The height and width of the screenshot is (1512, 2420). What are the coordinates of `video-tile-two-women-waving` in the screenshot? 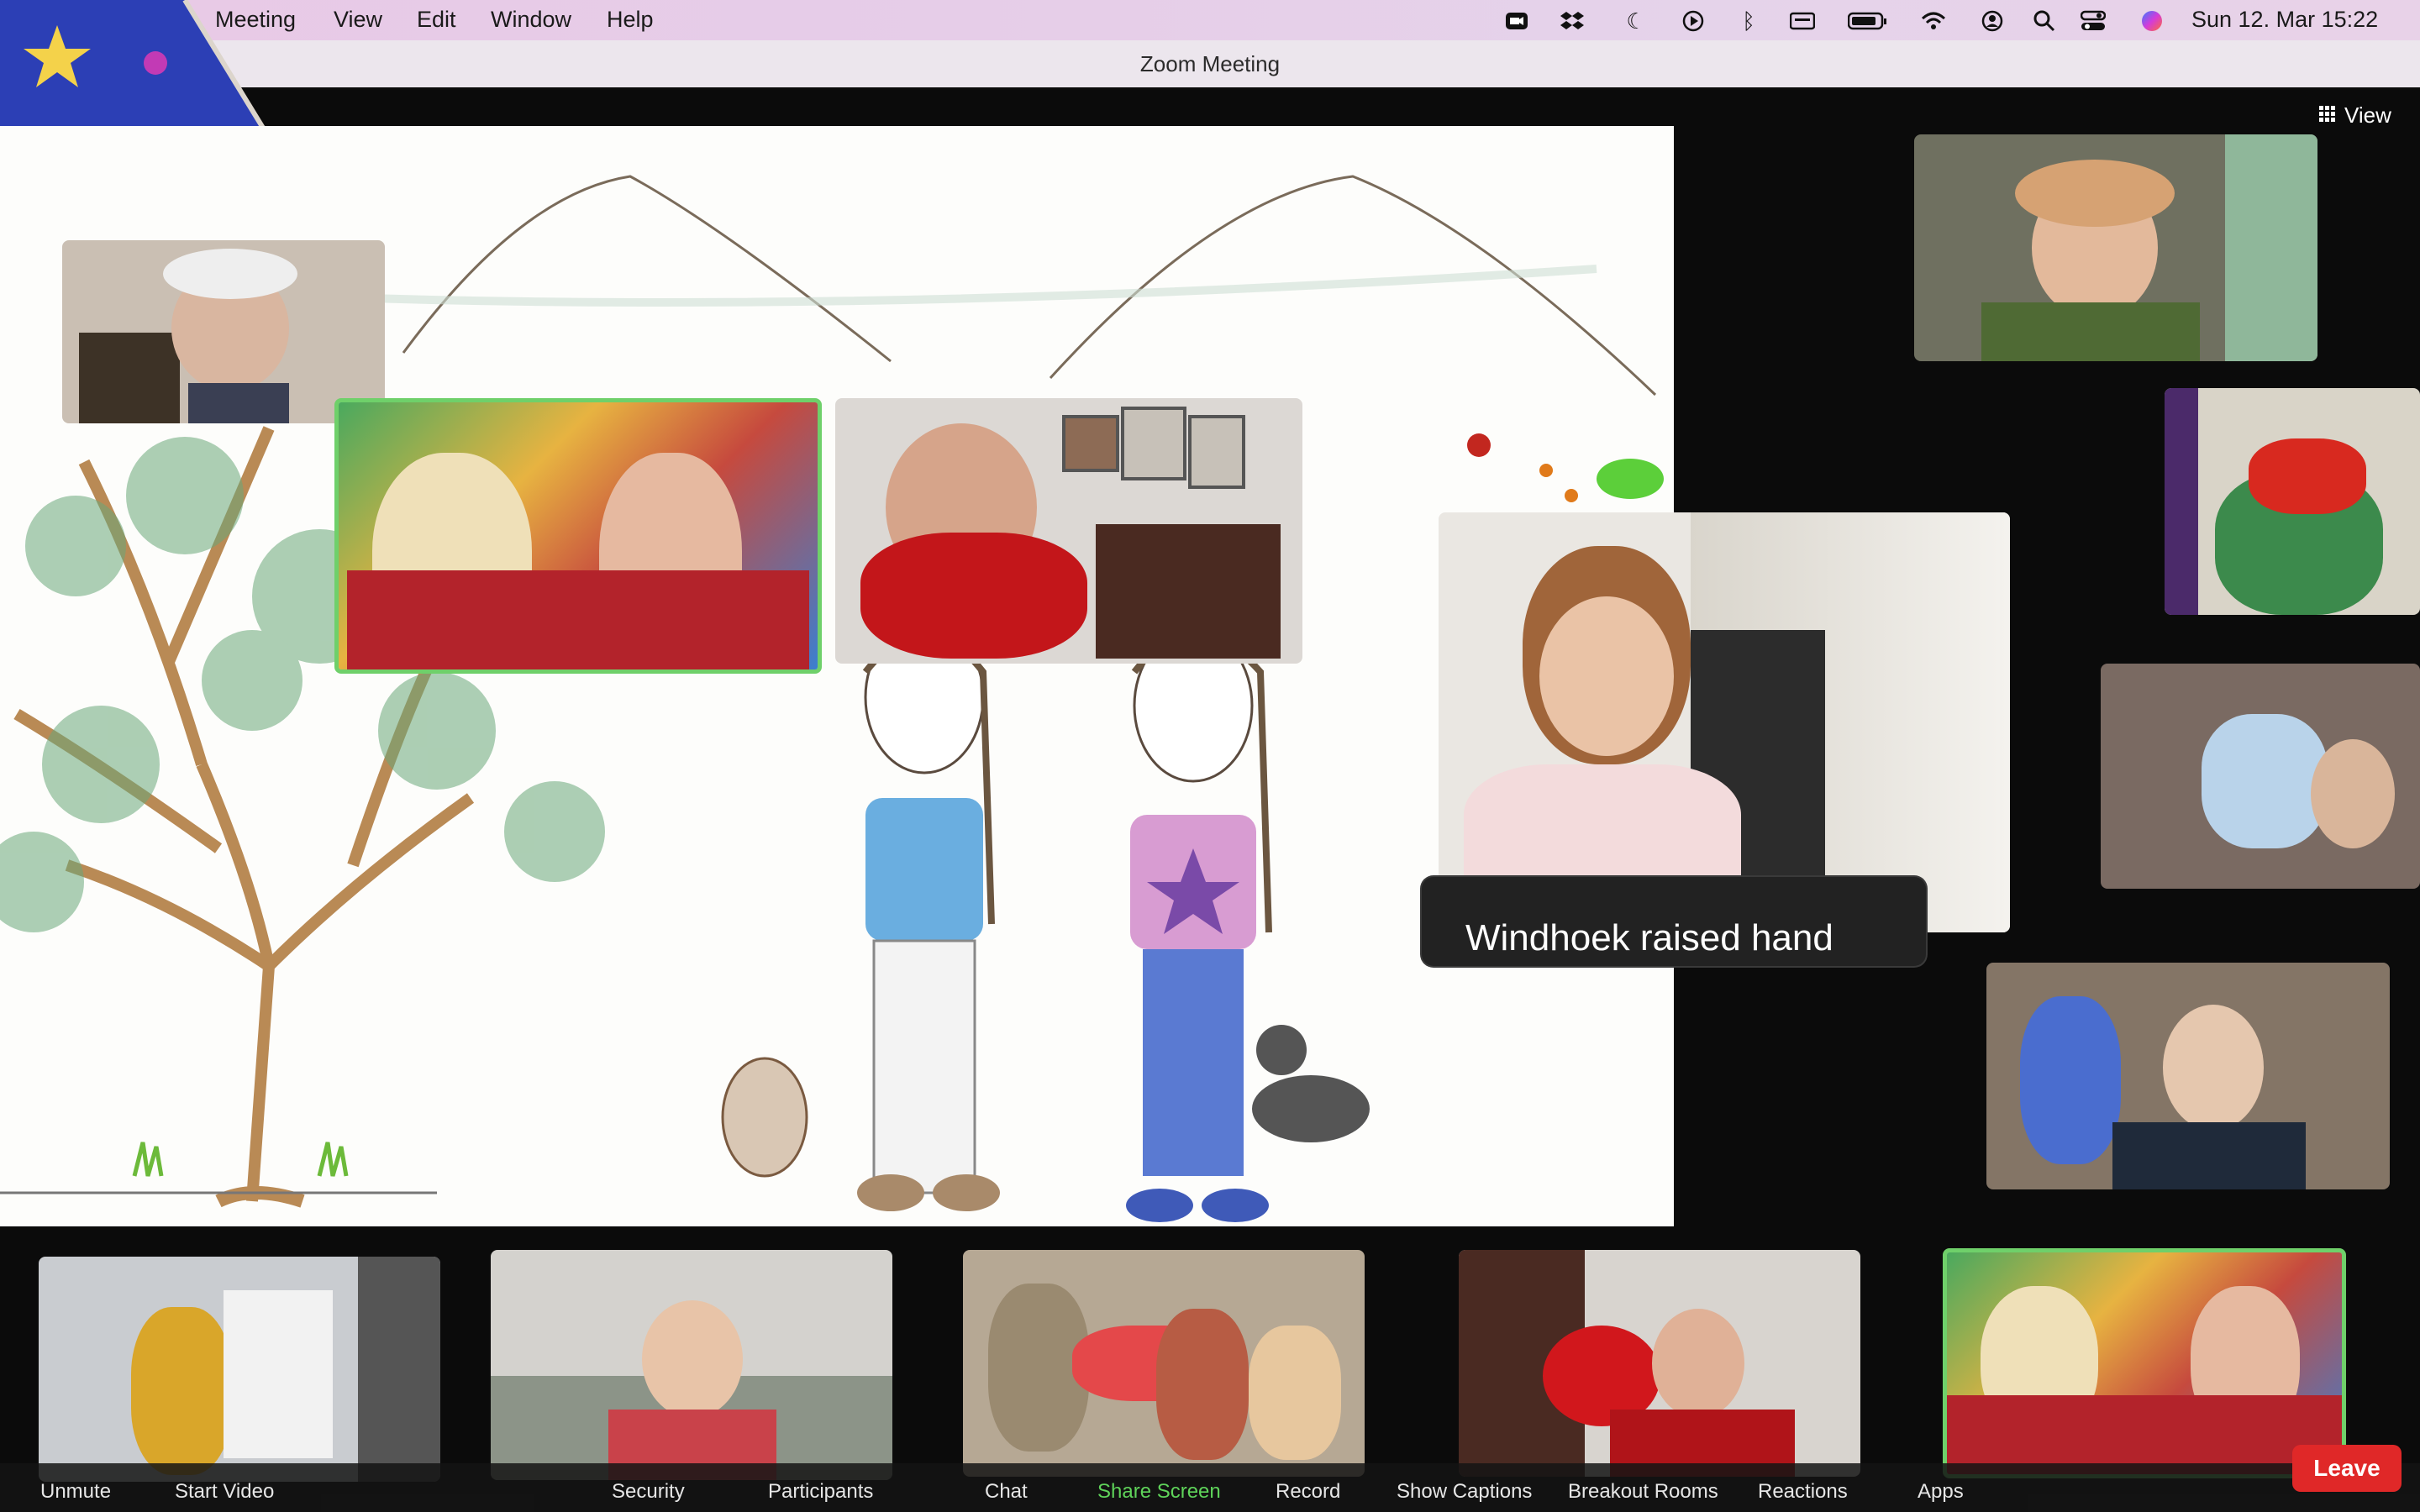 It's located at (2145, 1363).